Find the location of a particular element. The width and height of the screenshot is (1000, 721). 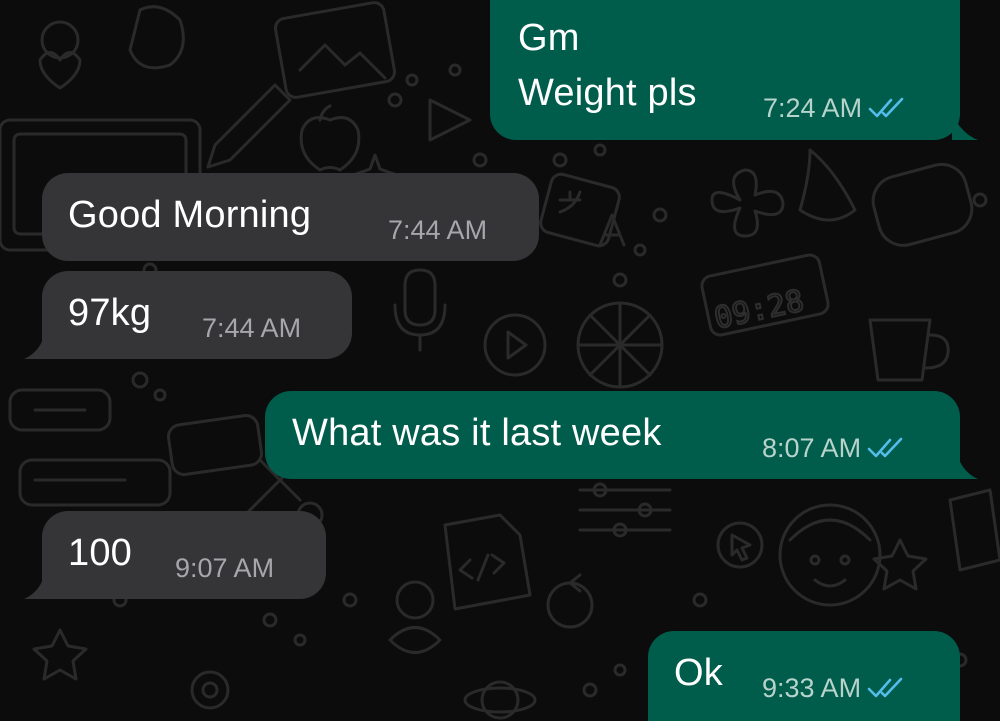

outgoing-message: Ok 9:33 AM is located at coordinates (804, 676).